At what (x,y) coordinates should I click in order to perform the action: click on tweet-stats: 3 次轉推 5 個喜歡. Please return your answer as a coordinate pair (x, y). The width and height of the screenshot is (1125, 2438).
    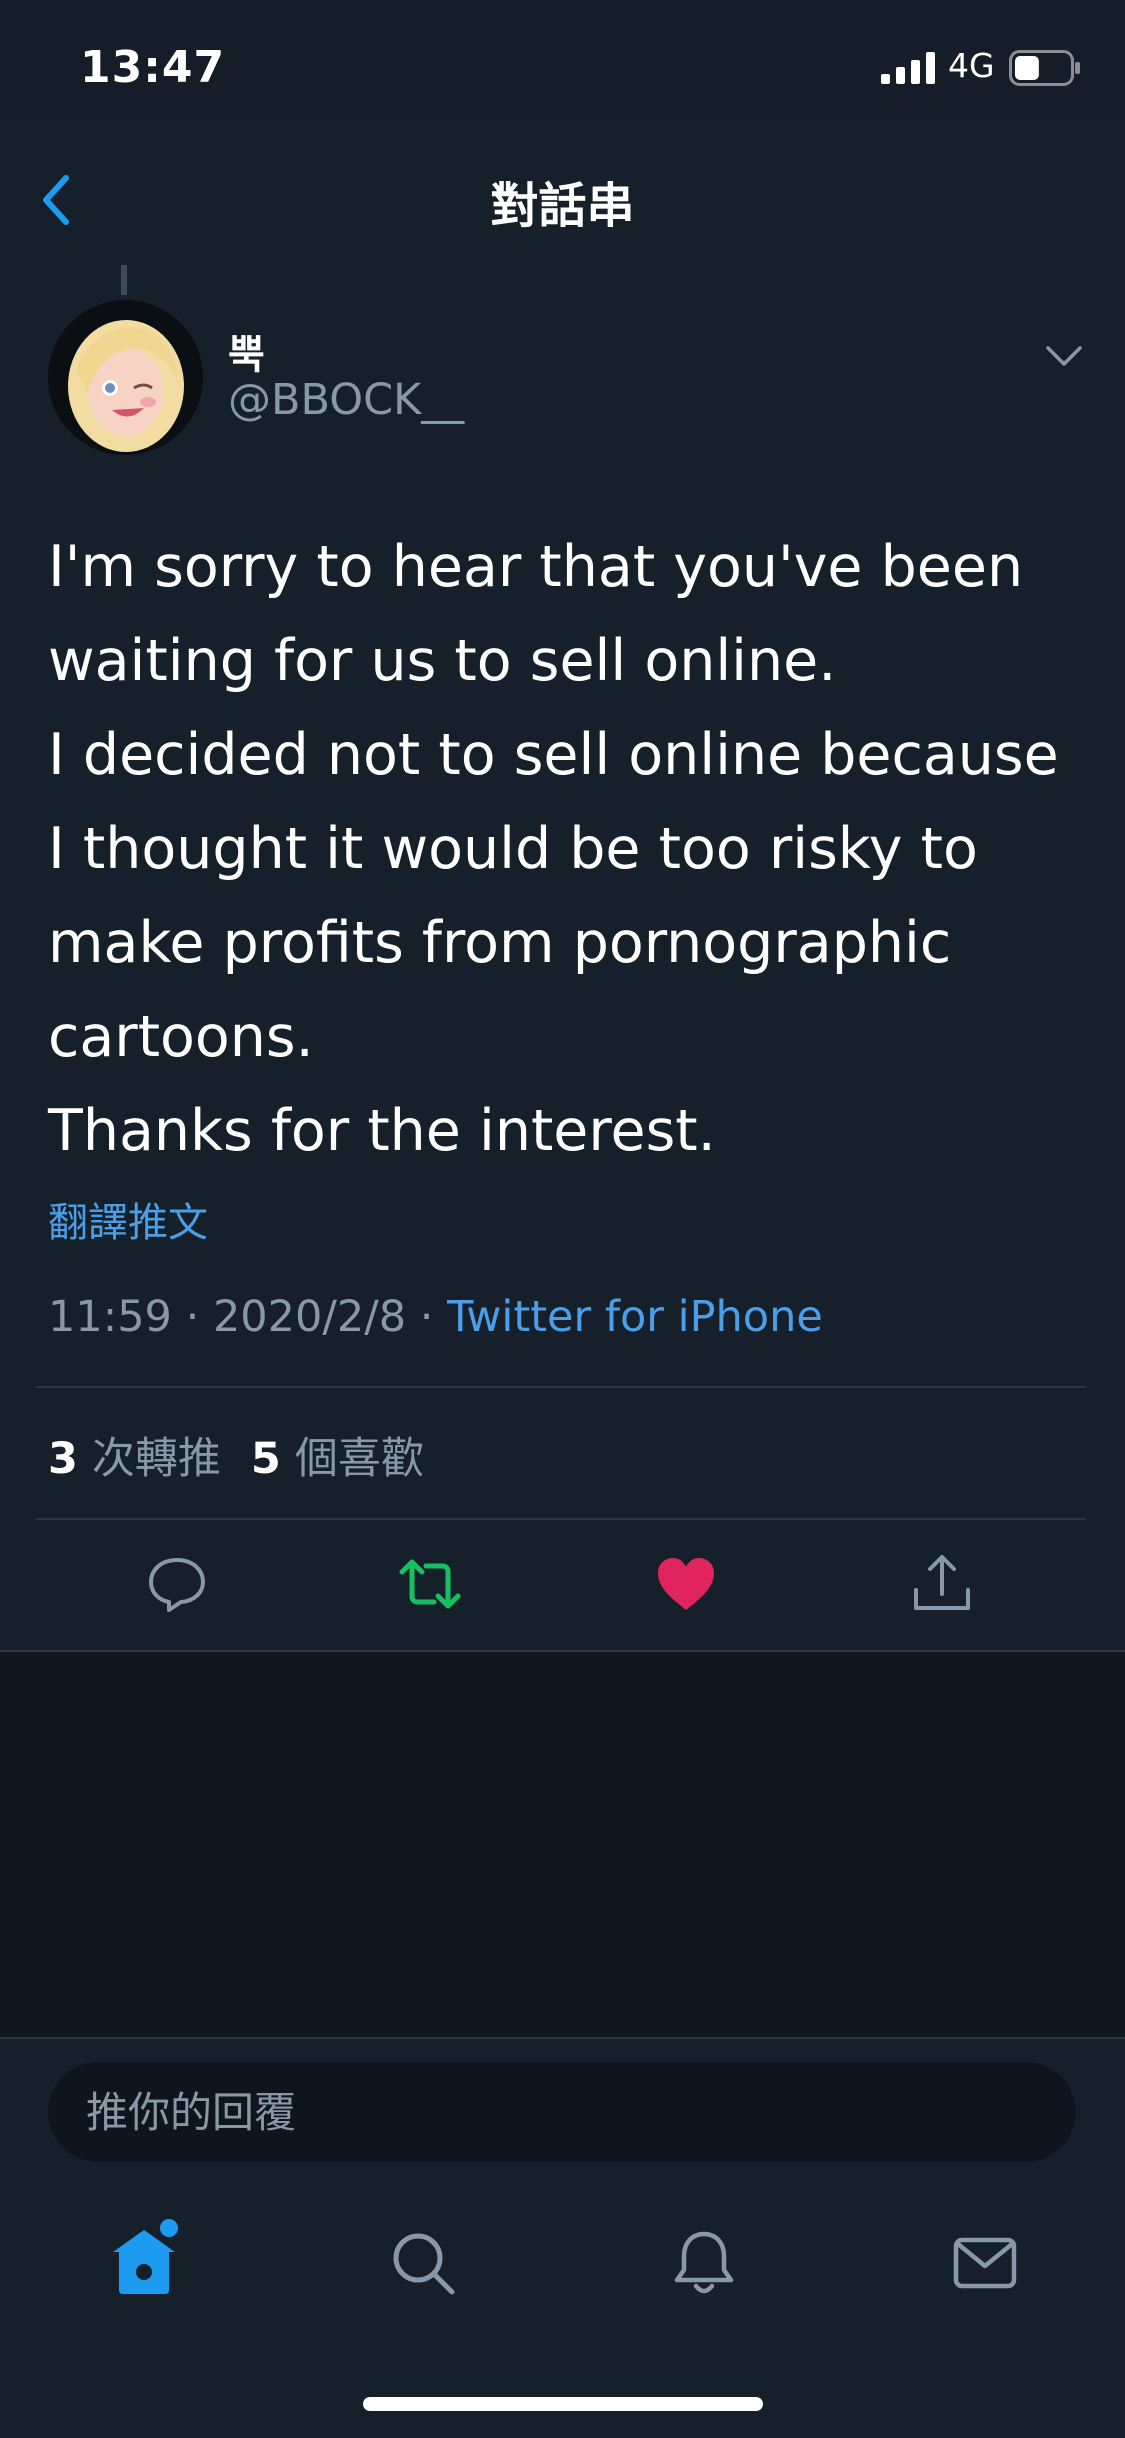
    Looking at the image, I should click on (236, 1455).